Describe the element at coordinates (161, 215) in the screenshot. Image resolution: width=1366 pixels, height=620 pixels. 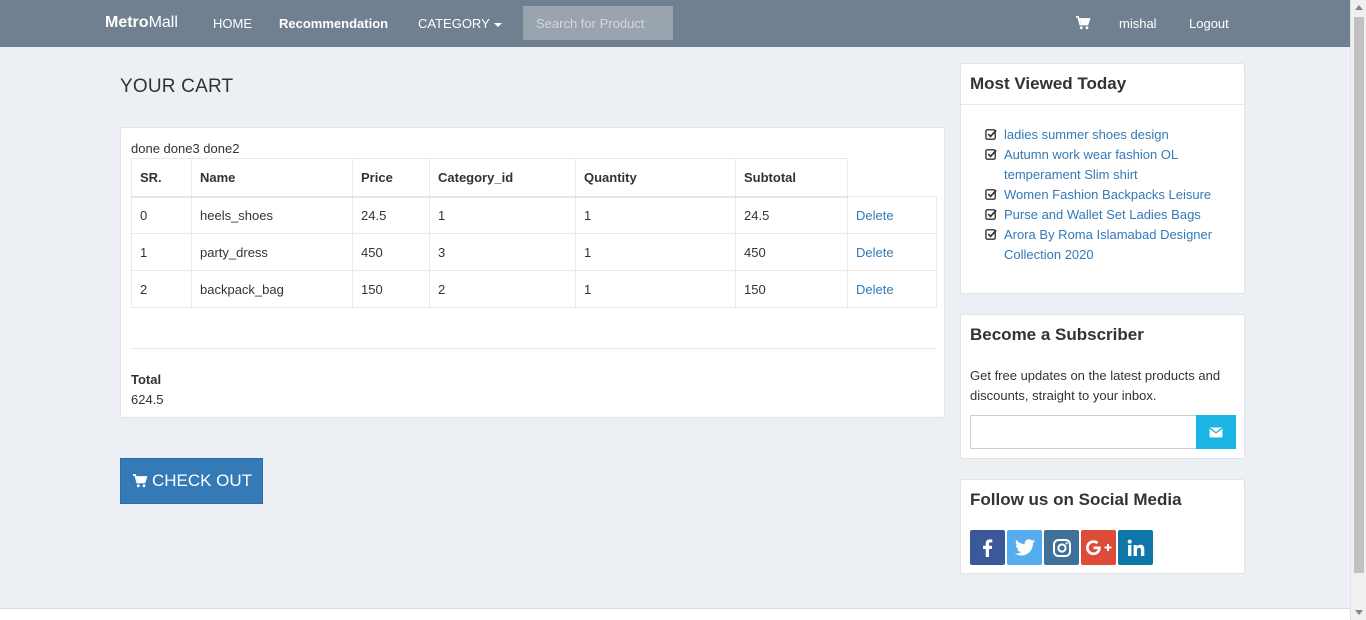
I see `cell-sr: 0` at that location.